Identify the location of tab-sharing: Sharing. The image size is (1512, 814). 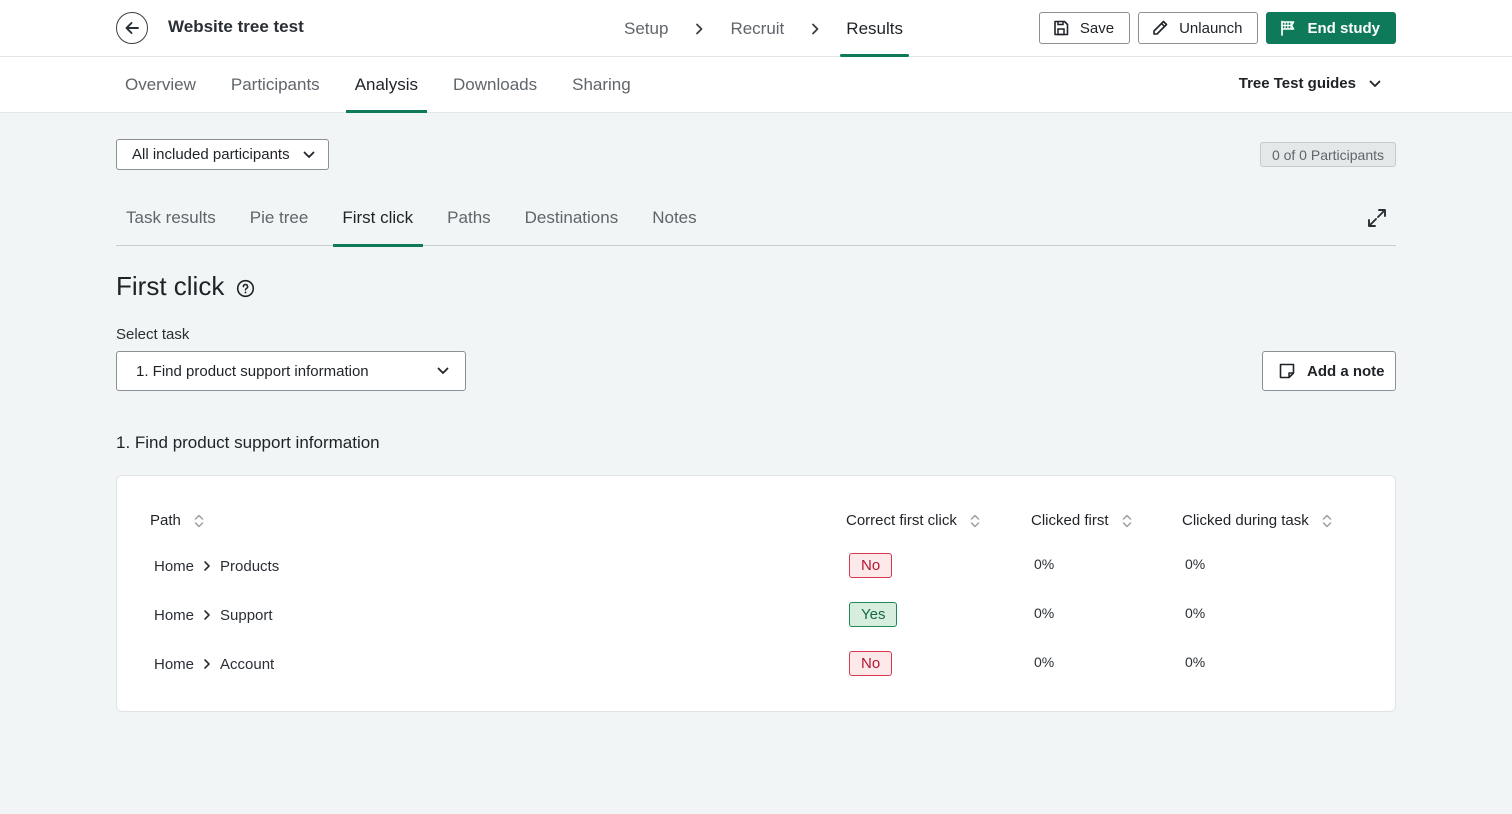
(601, 85).